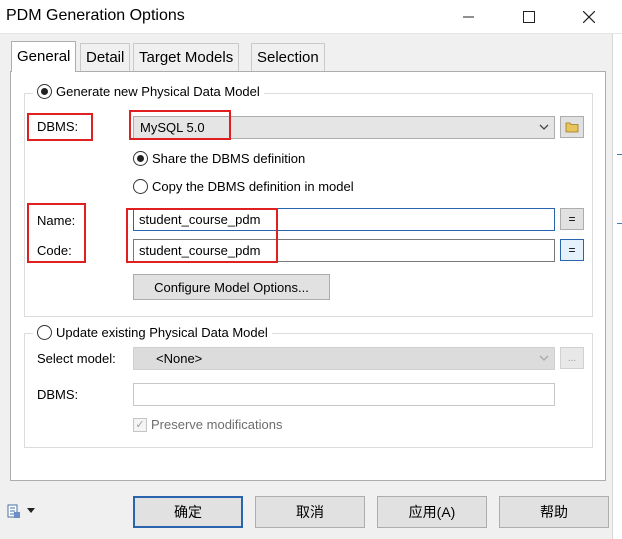  Describe the element at coordinates (186, 57) in the screenshot. I see `tab-target-models: Target Models` at that location.